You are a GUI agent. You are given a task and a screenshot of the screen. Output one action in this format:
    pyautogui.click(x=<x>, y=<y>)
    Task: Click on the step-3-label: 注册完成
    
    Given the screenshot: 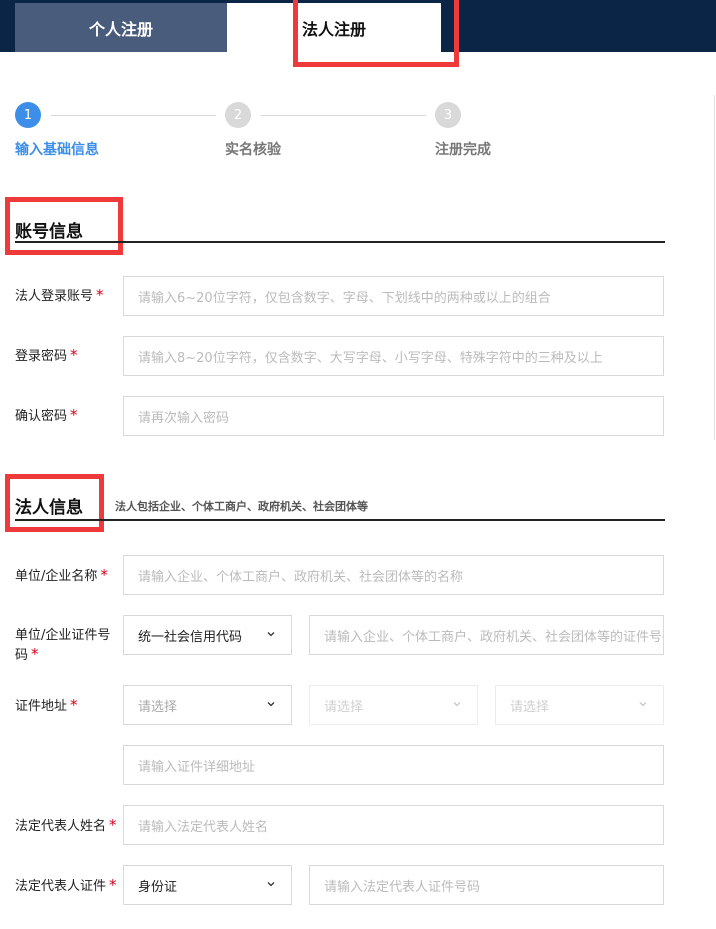 What is the action you would take?
    pyautogui.click(x=463, y=150)
    